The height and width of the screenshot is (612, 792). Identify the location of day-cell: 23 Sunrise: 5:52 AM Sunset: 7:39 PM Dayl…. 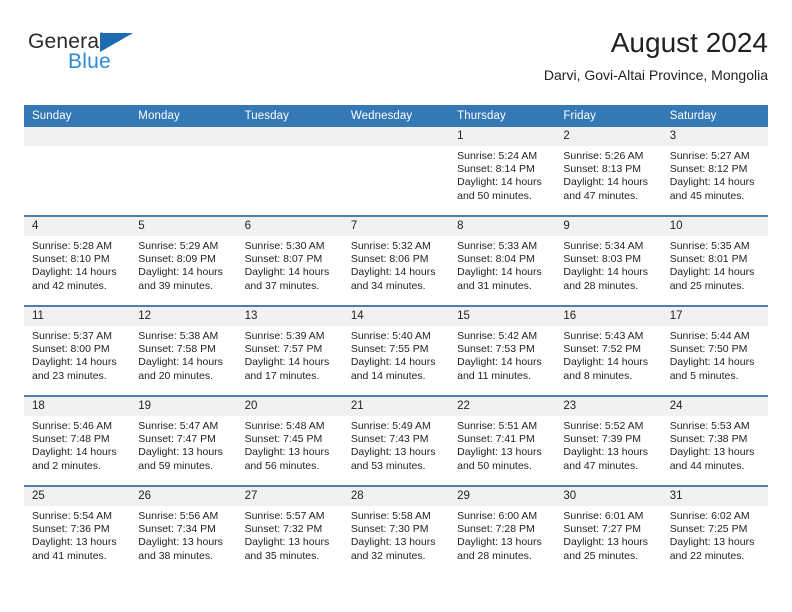
(608, 440).